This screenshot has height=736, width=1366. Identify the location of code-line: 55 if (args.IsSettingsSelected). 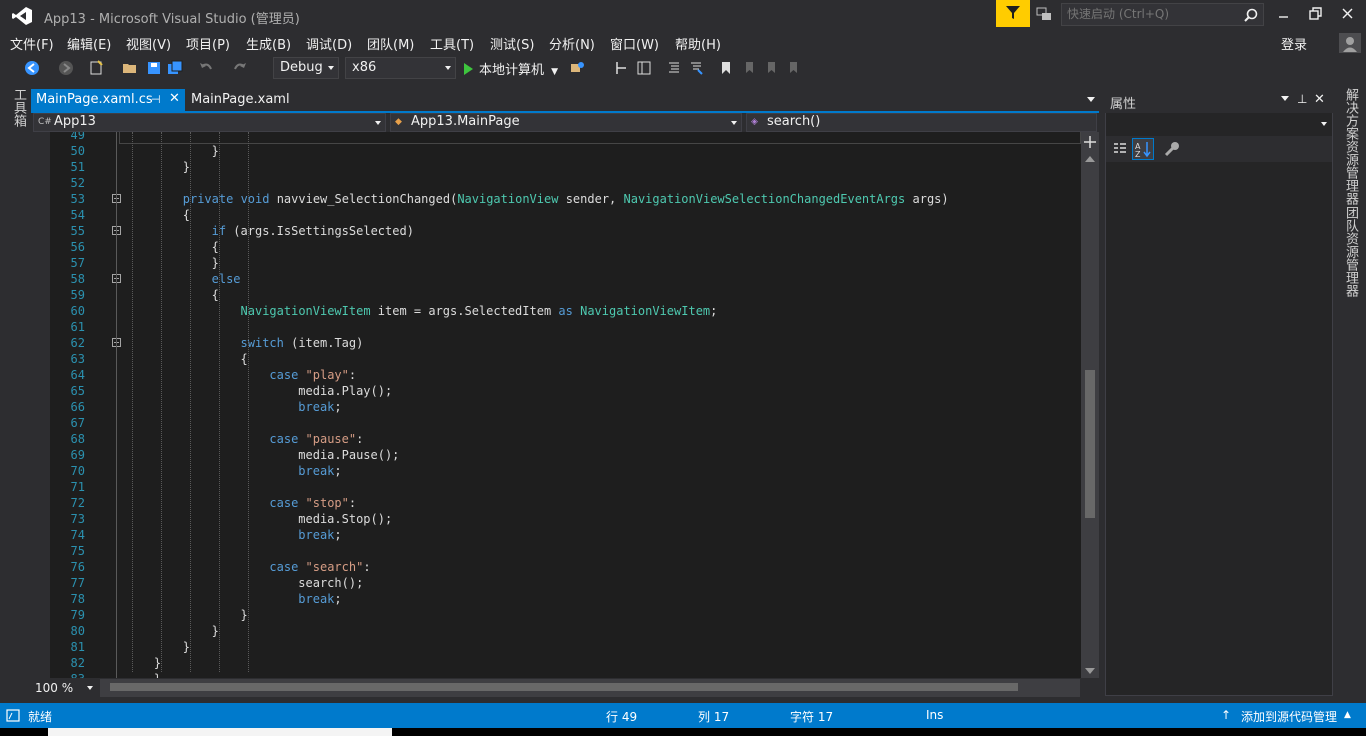
(556, 231).